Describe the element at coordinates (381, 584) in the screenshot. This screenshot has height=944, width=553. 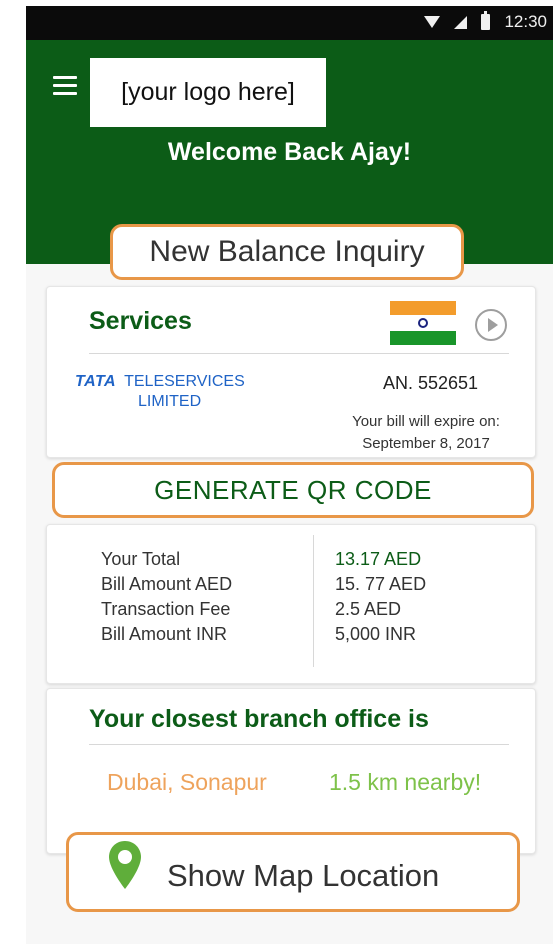
I see `bill-value-amount-aed: 15. 77 AED` at that location.